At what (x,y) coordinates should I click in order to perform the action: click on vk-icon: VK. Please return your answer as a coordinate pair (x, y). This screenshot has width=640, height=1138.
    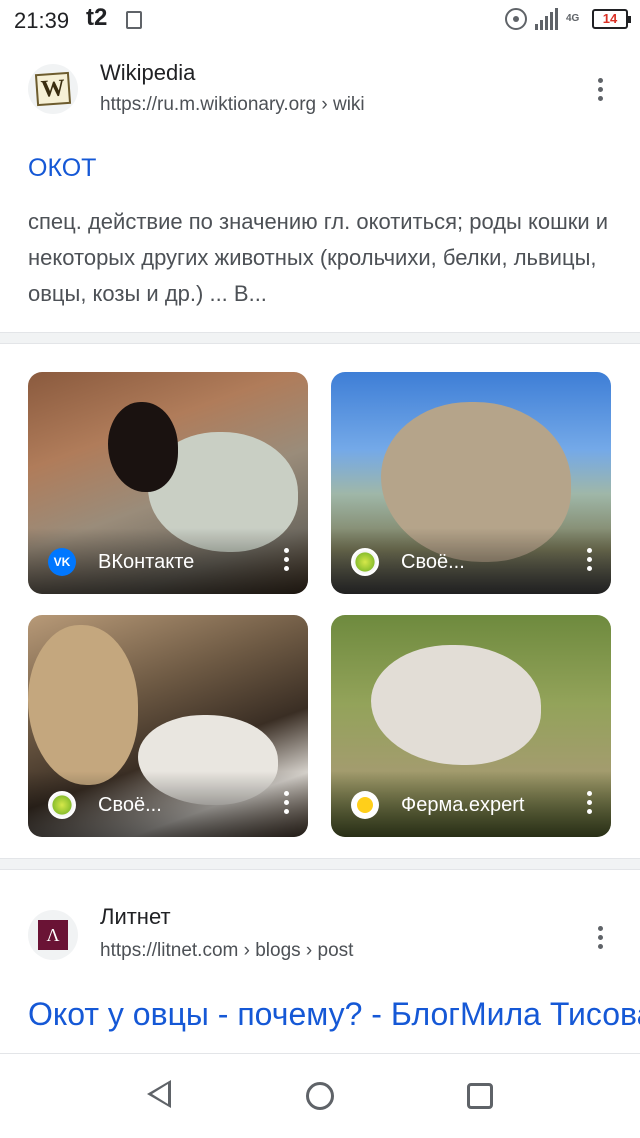
    Looking at the image, I should click on (62, 562).